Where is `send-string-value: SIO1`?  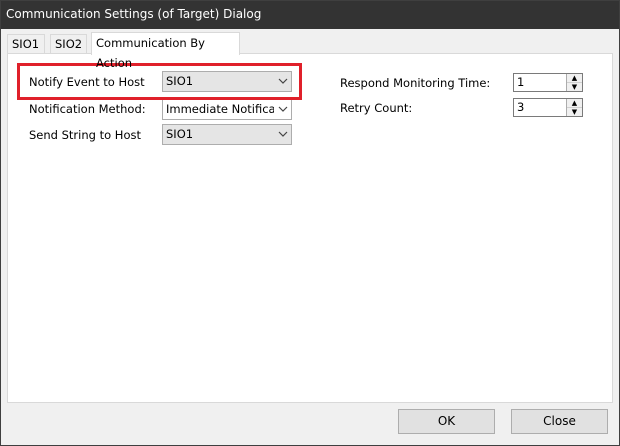
send-string-value: SIO1 is located at coordinates (180, 134).